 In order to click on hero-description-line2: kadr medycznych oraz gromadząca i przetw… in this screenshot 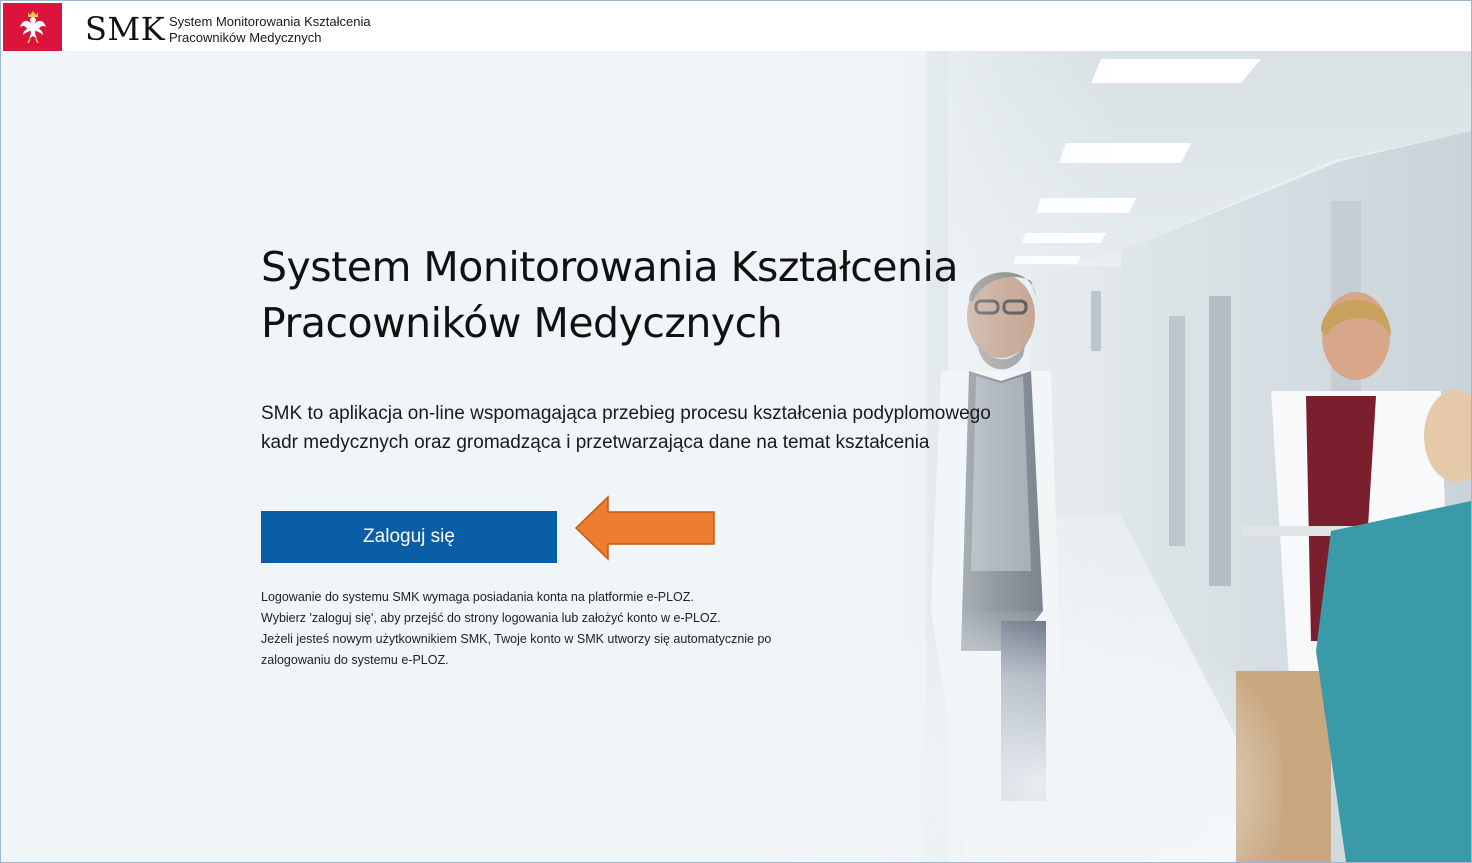, I will do `click(595, 442)`.